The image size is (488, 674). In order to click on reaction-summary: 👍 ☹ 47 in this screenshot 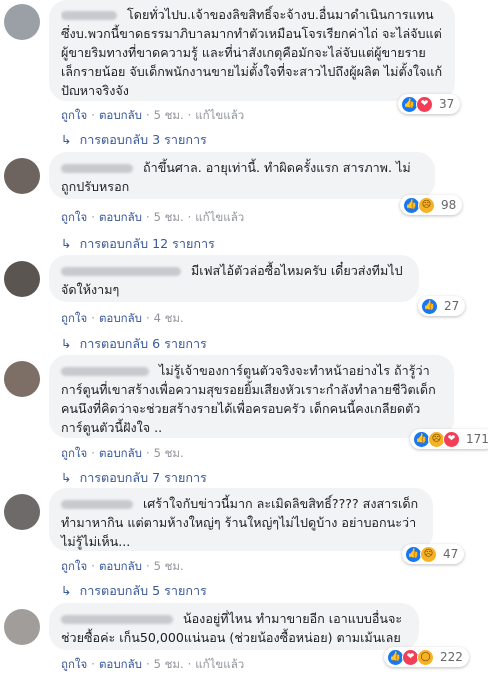, I will do `click(433, 554)`.